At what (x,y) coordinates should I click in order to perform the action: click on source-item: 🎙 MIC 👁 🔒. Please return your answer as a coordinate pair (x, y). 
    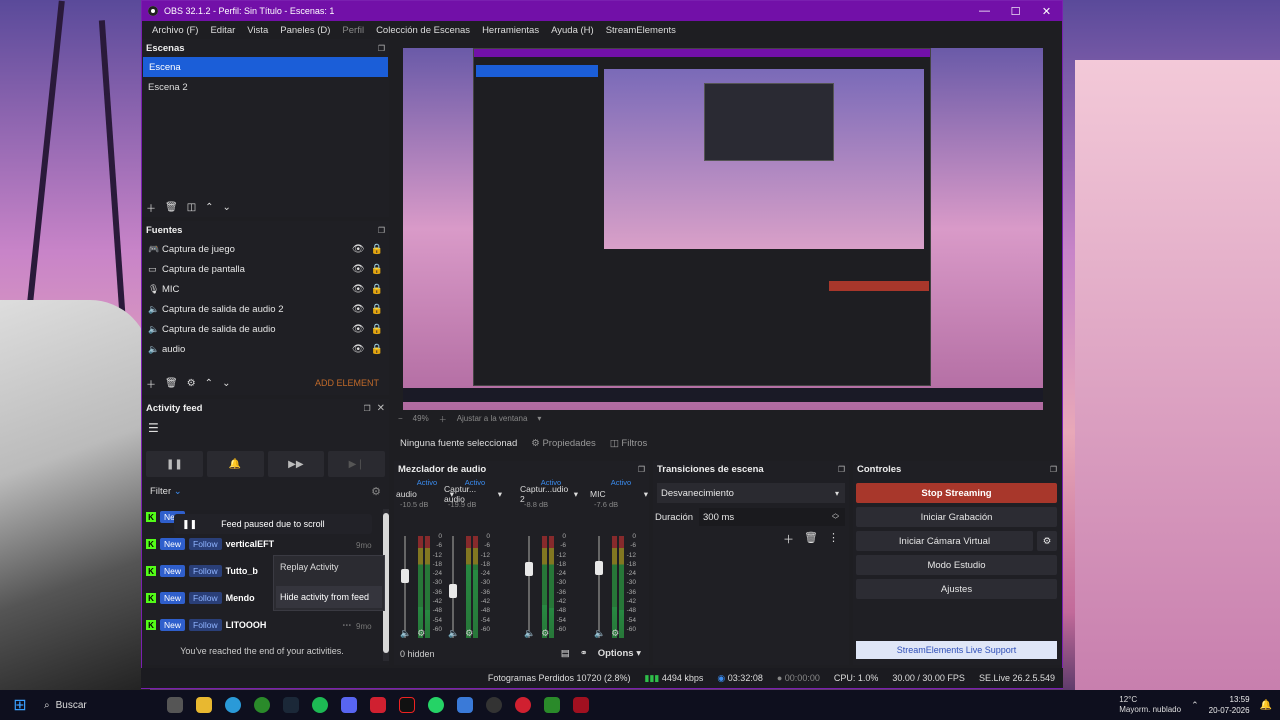
    Looking at the image, I should click on (265, 289).